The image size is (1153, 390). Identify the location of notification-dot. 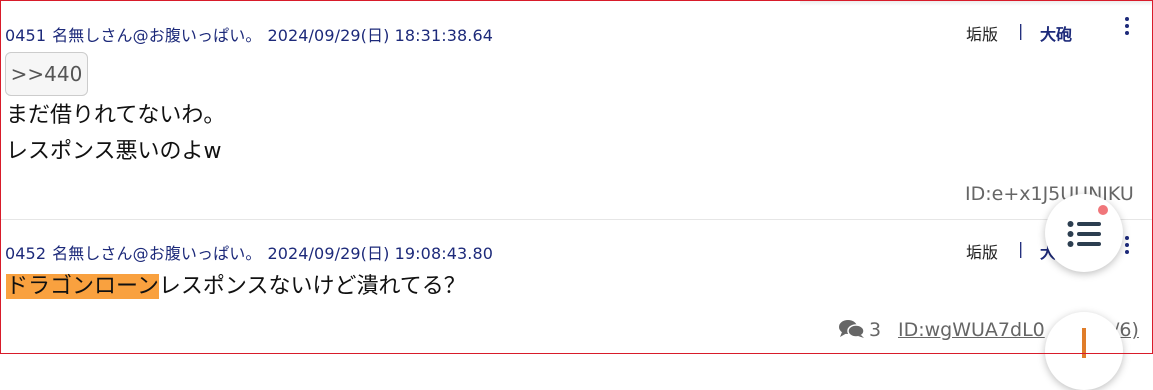
(1103, 210).